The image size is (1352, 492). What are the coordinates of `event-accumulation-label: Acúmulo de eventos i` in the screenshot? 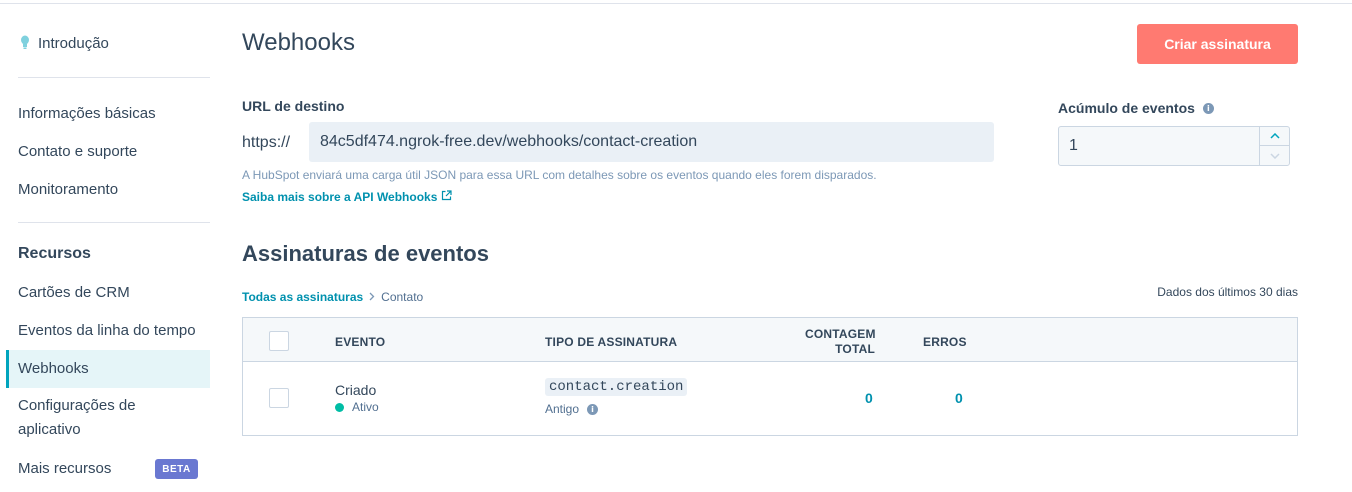 It's located at (1136, 108).